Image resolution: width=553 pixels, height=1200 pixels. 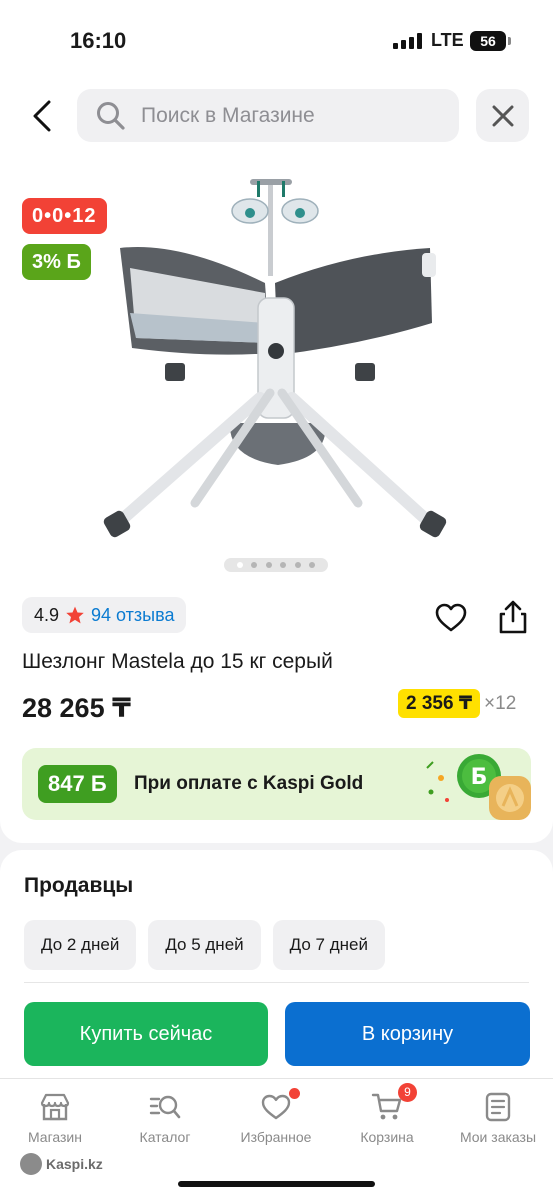 I want to click on search-input: Поиск в Магазине, so click(x=268, y=115).